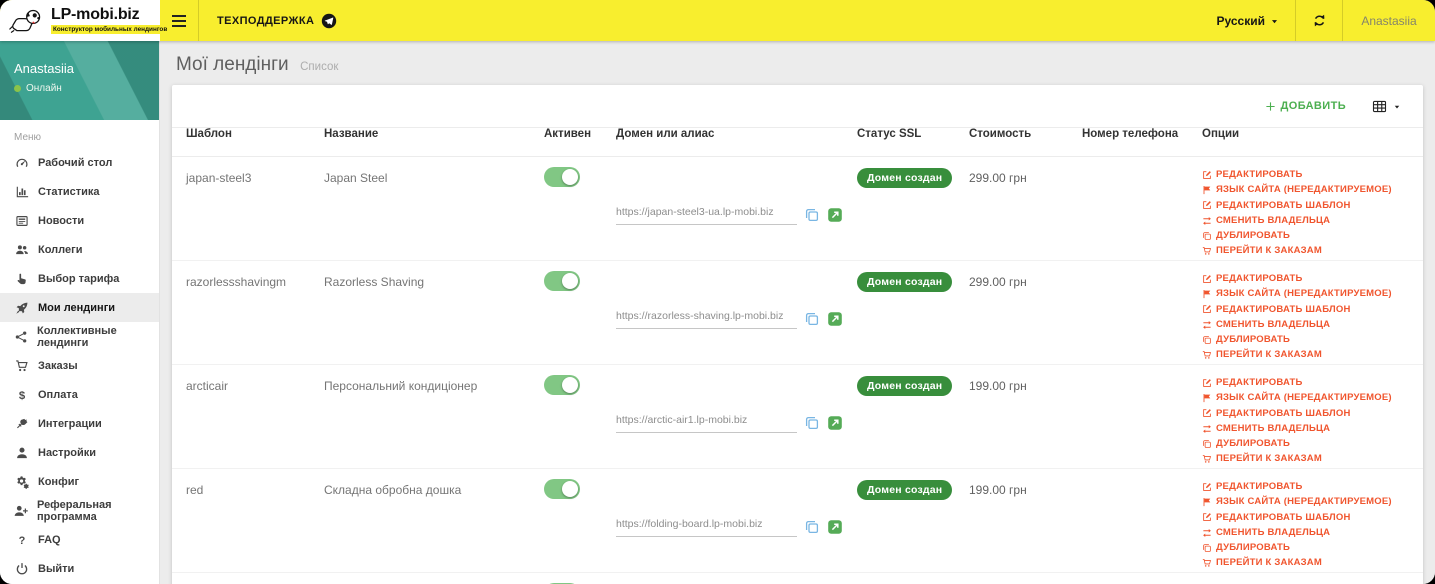 Image resolution: width=1435 pixels, height=584 pixels. Describe the element at coordinates (79, 191) in the screenshot. I see `sidebar-item: Статистика` at that location.